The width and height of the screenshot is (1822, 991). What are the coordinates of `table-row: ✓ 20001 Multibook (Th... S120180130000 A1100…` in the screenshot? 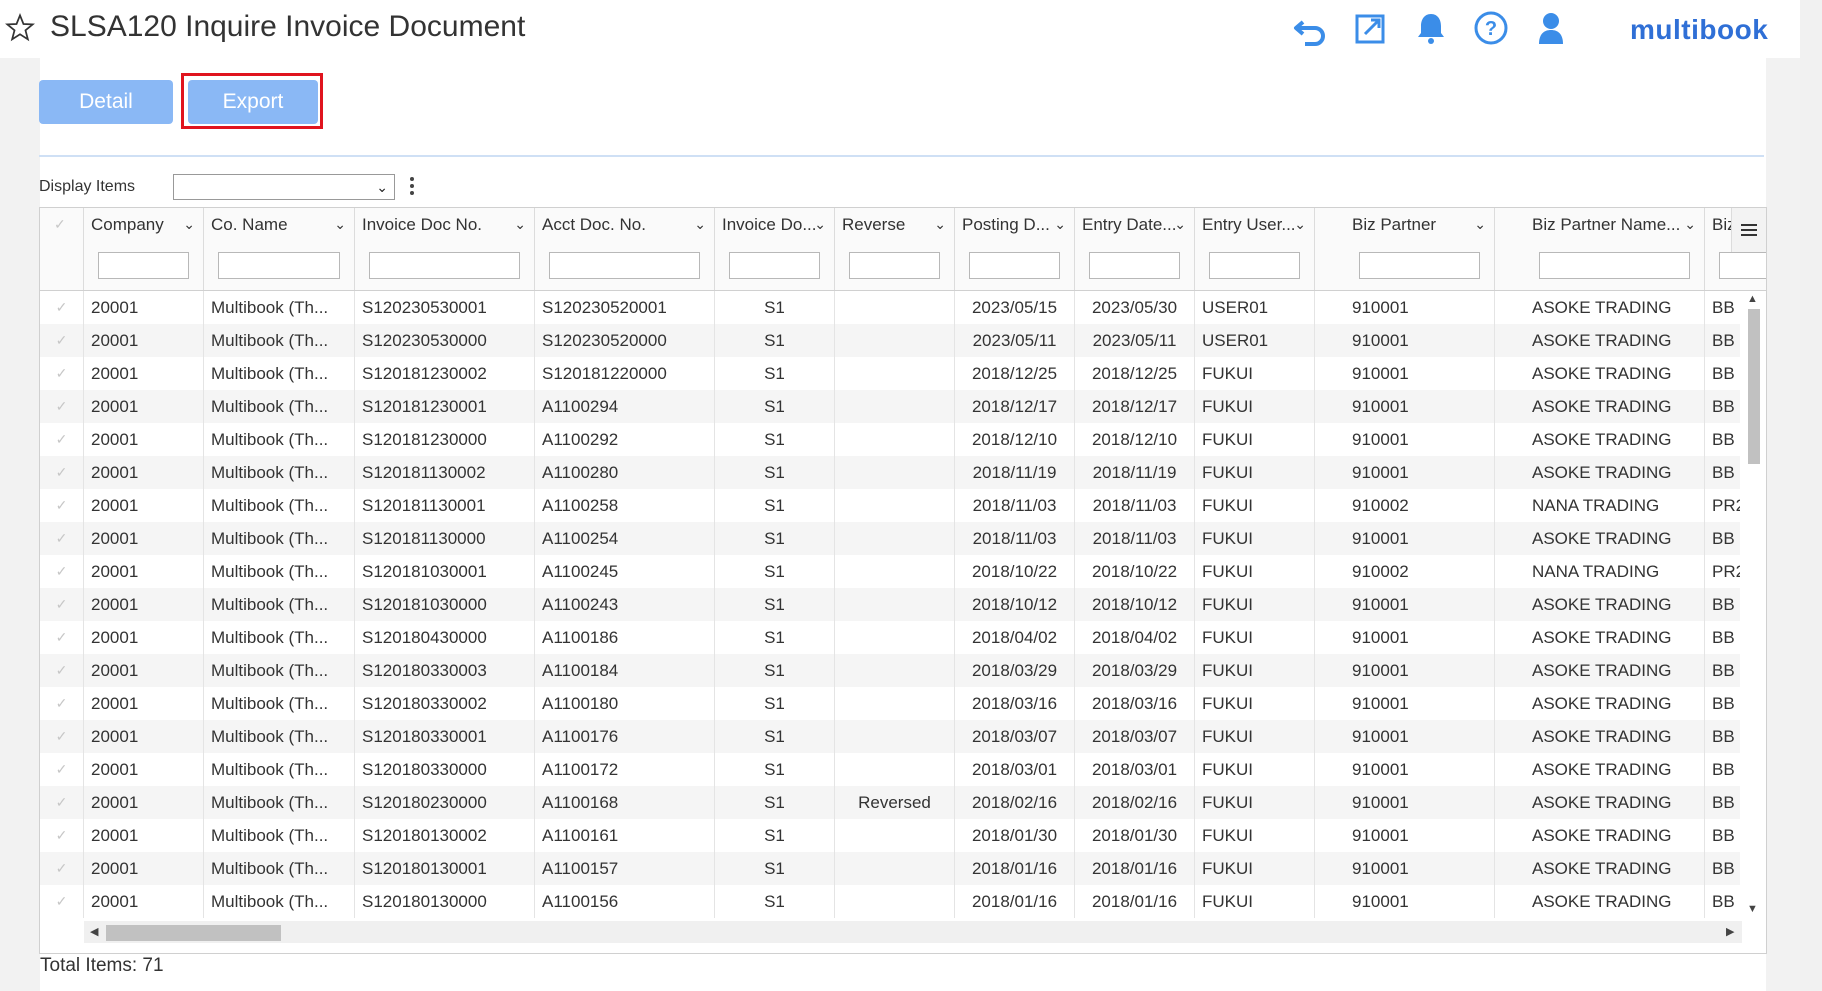 It's located at (890, 901).